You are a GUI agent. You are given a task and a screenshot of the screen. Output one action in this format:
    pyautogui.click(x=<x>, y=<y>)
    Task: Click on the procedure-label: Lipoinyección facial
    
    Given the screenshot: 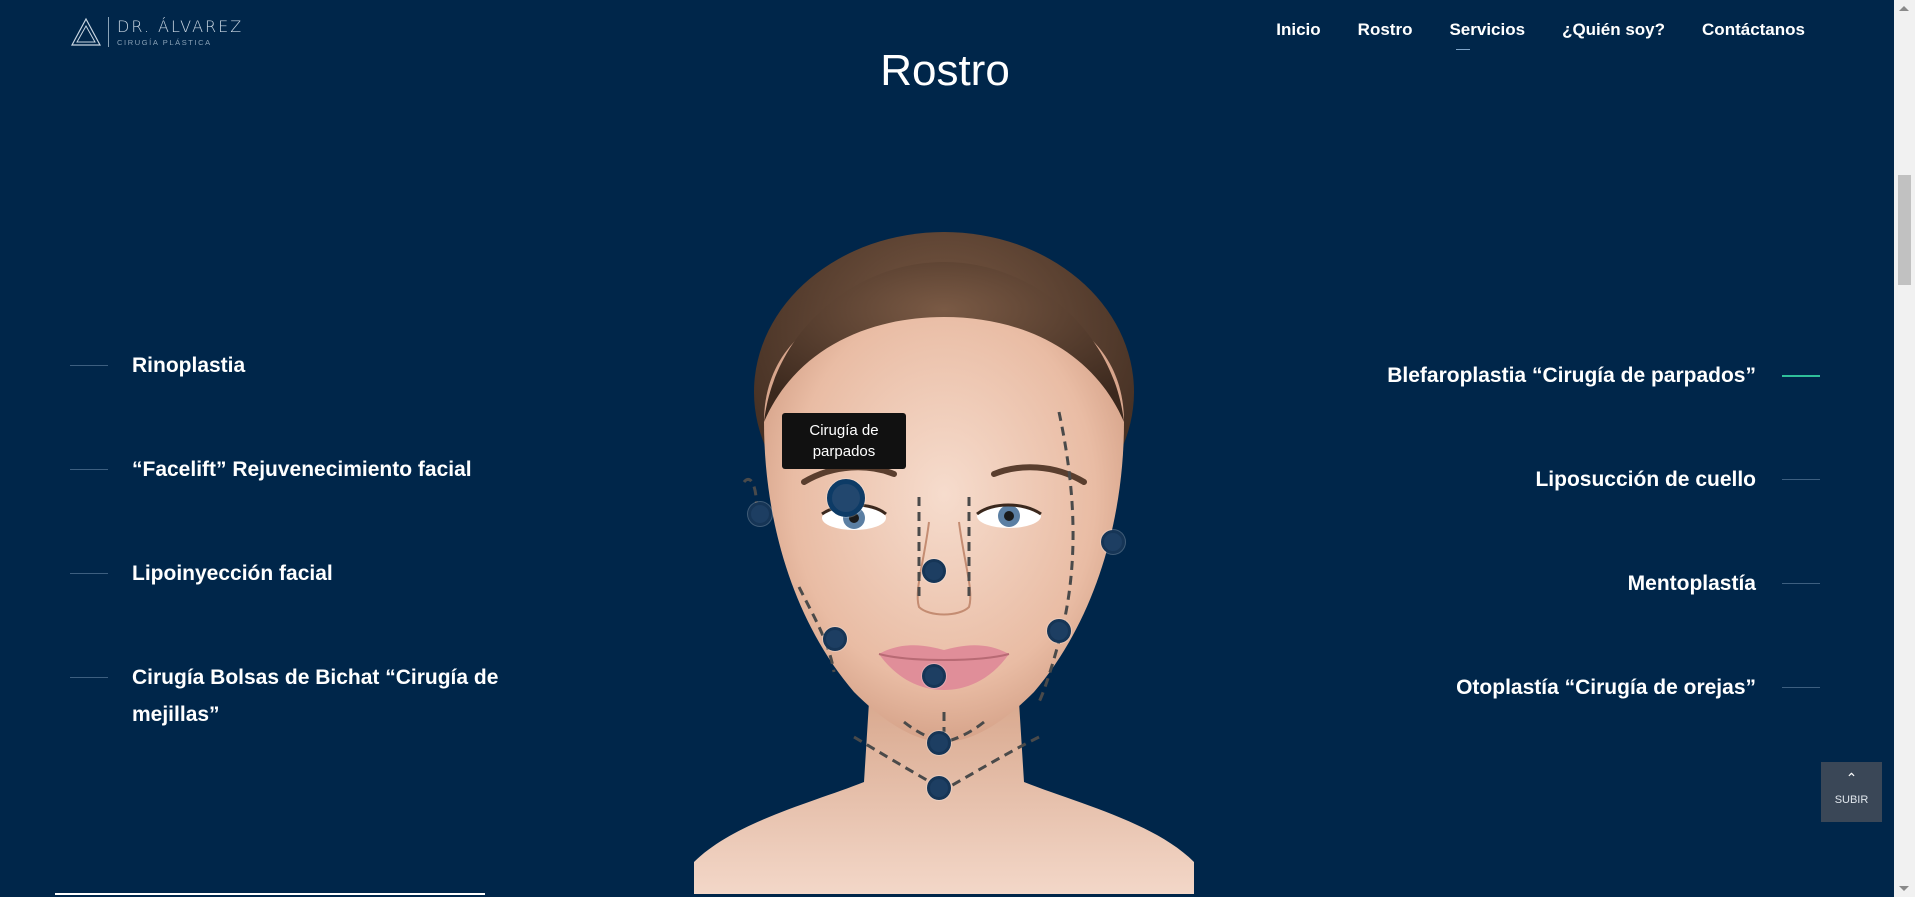 What is the action you would take?
    pyautogui.click(x=232, y=573)
    